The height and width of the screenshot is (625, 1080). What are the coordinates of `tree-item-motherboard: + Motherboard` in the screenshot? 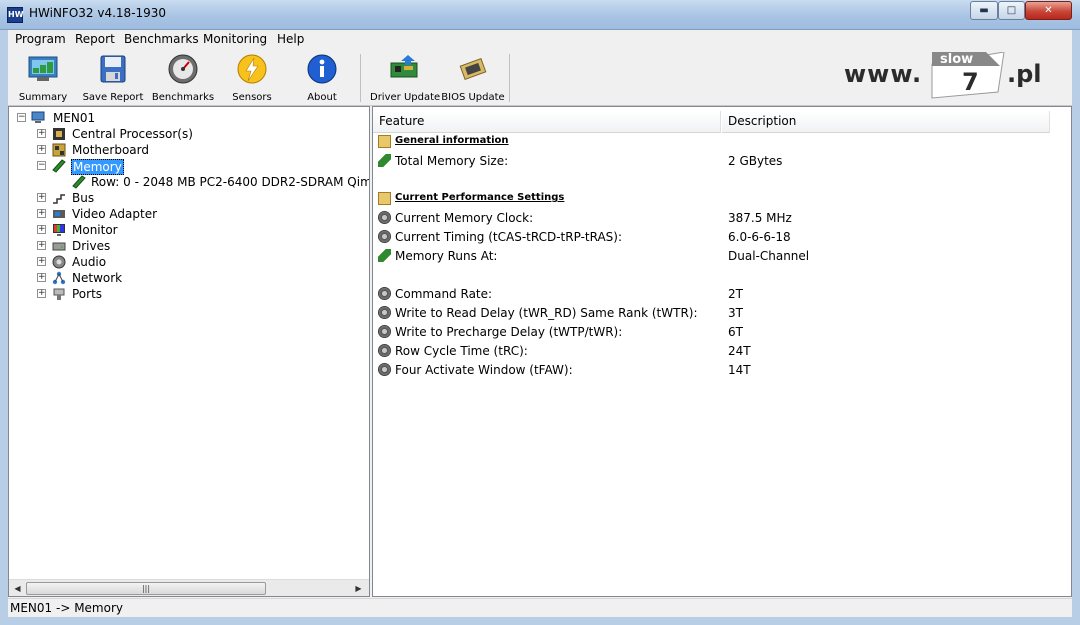 It's located at (200, 150).